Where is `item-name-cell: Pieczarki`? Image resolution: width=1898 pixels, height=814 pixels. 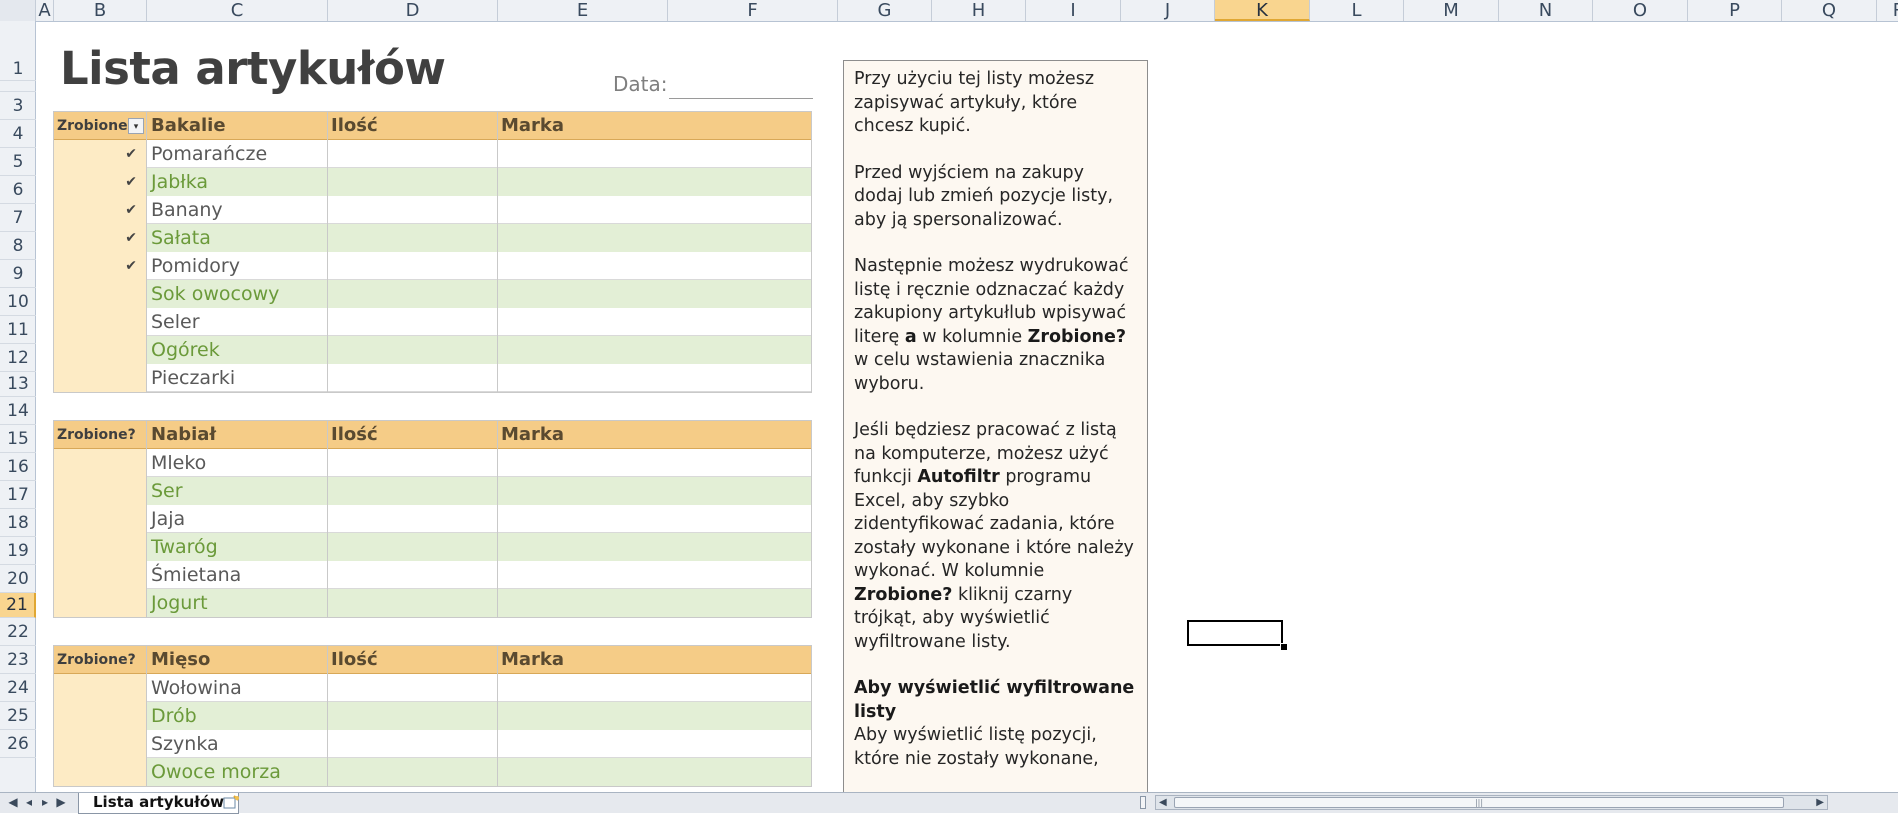 item-name-cell: Pieczarki is located at coordinates (237, 378).